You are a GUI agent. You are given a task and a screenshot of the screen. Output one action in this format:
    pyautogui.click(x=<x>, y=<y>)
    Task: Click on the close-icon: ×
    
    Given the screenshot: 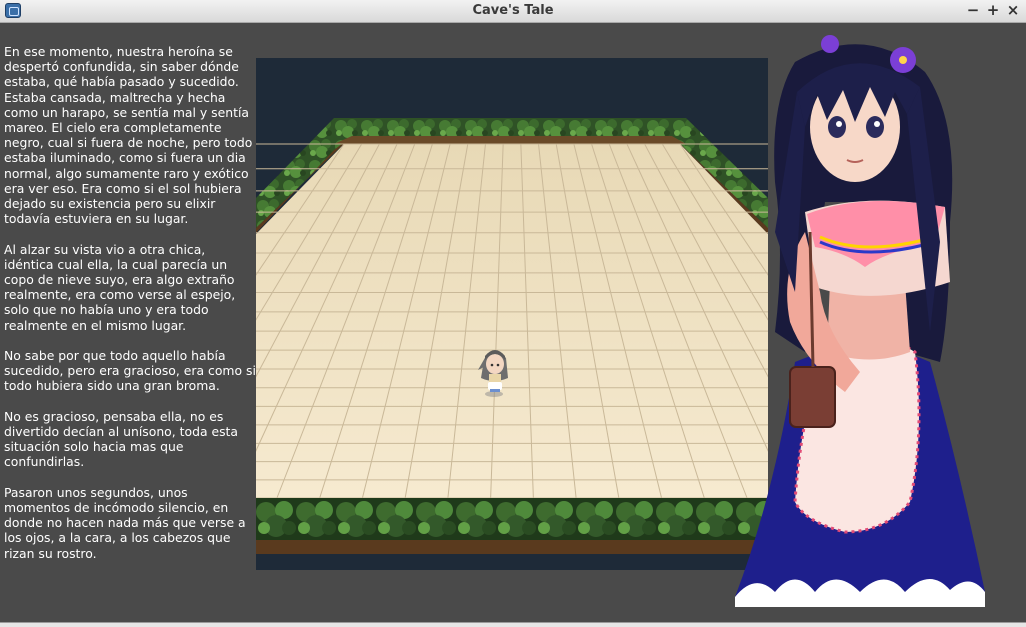 What is the action you would take?
    pyautogui.click(x=1013, y=10)
    